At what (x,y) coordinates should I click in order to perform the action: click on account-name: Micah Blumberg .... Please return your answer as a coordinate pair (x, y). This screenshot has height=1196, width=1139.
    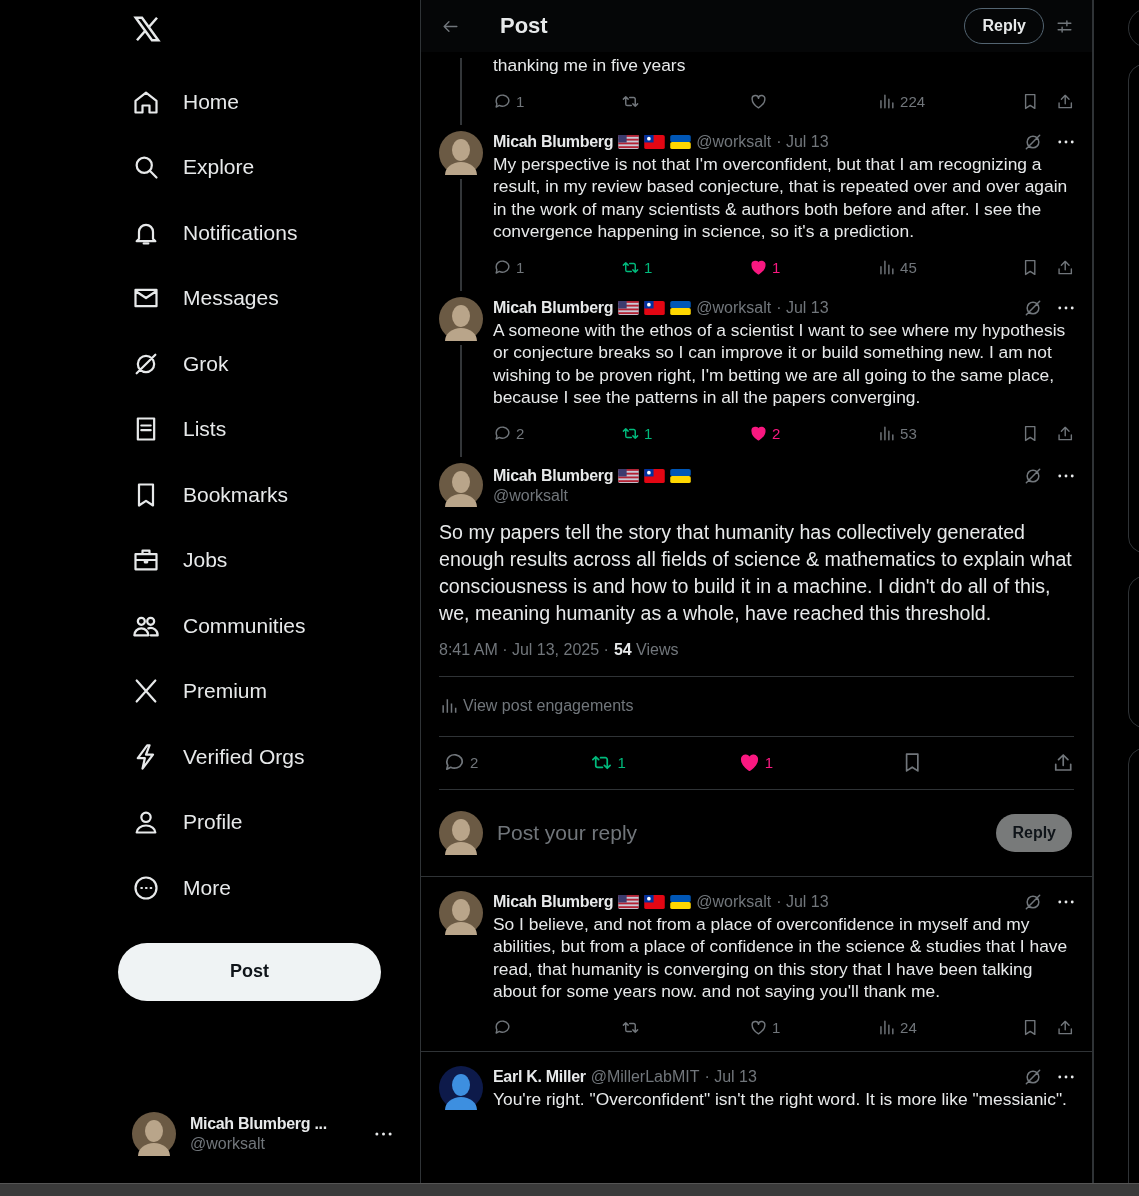
    Looking at the image, I should click on (259, 1124).